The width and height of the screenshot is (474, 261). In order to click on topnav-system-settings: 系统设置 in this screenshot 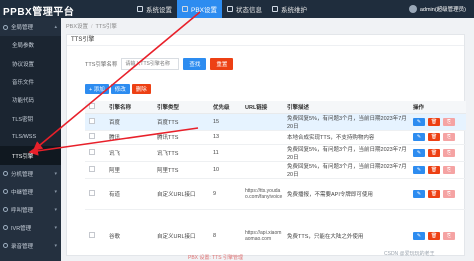, I will do `click(154, 9)`.